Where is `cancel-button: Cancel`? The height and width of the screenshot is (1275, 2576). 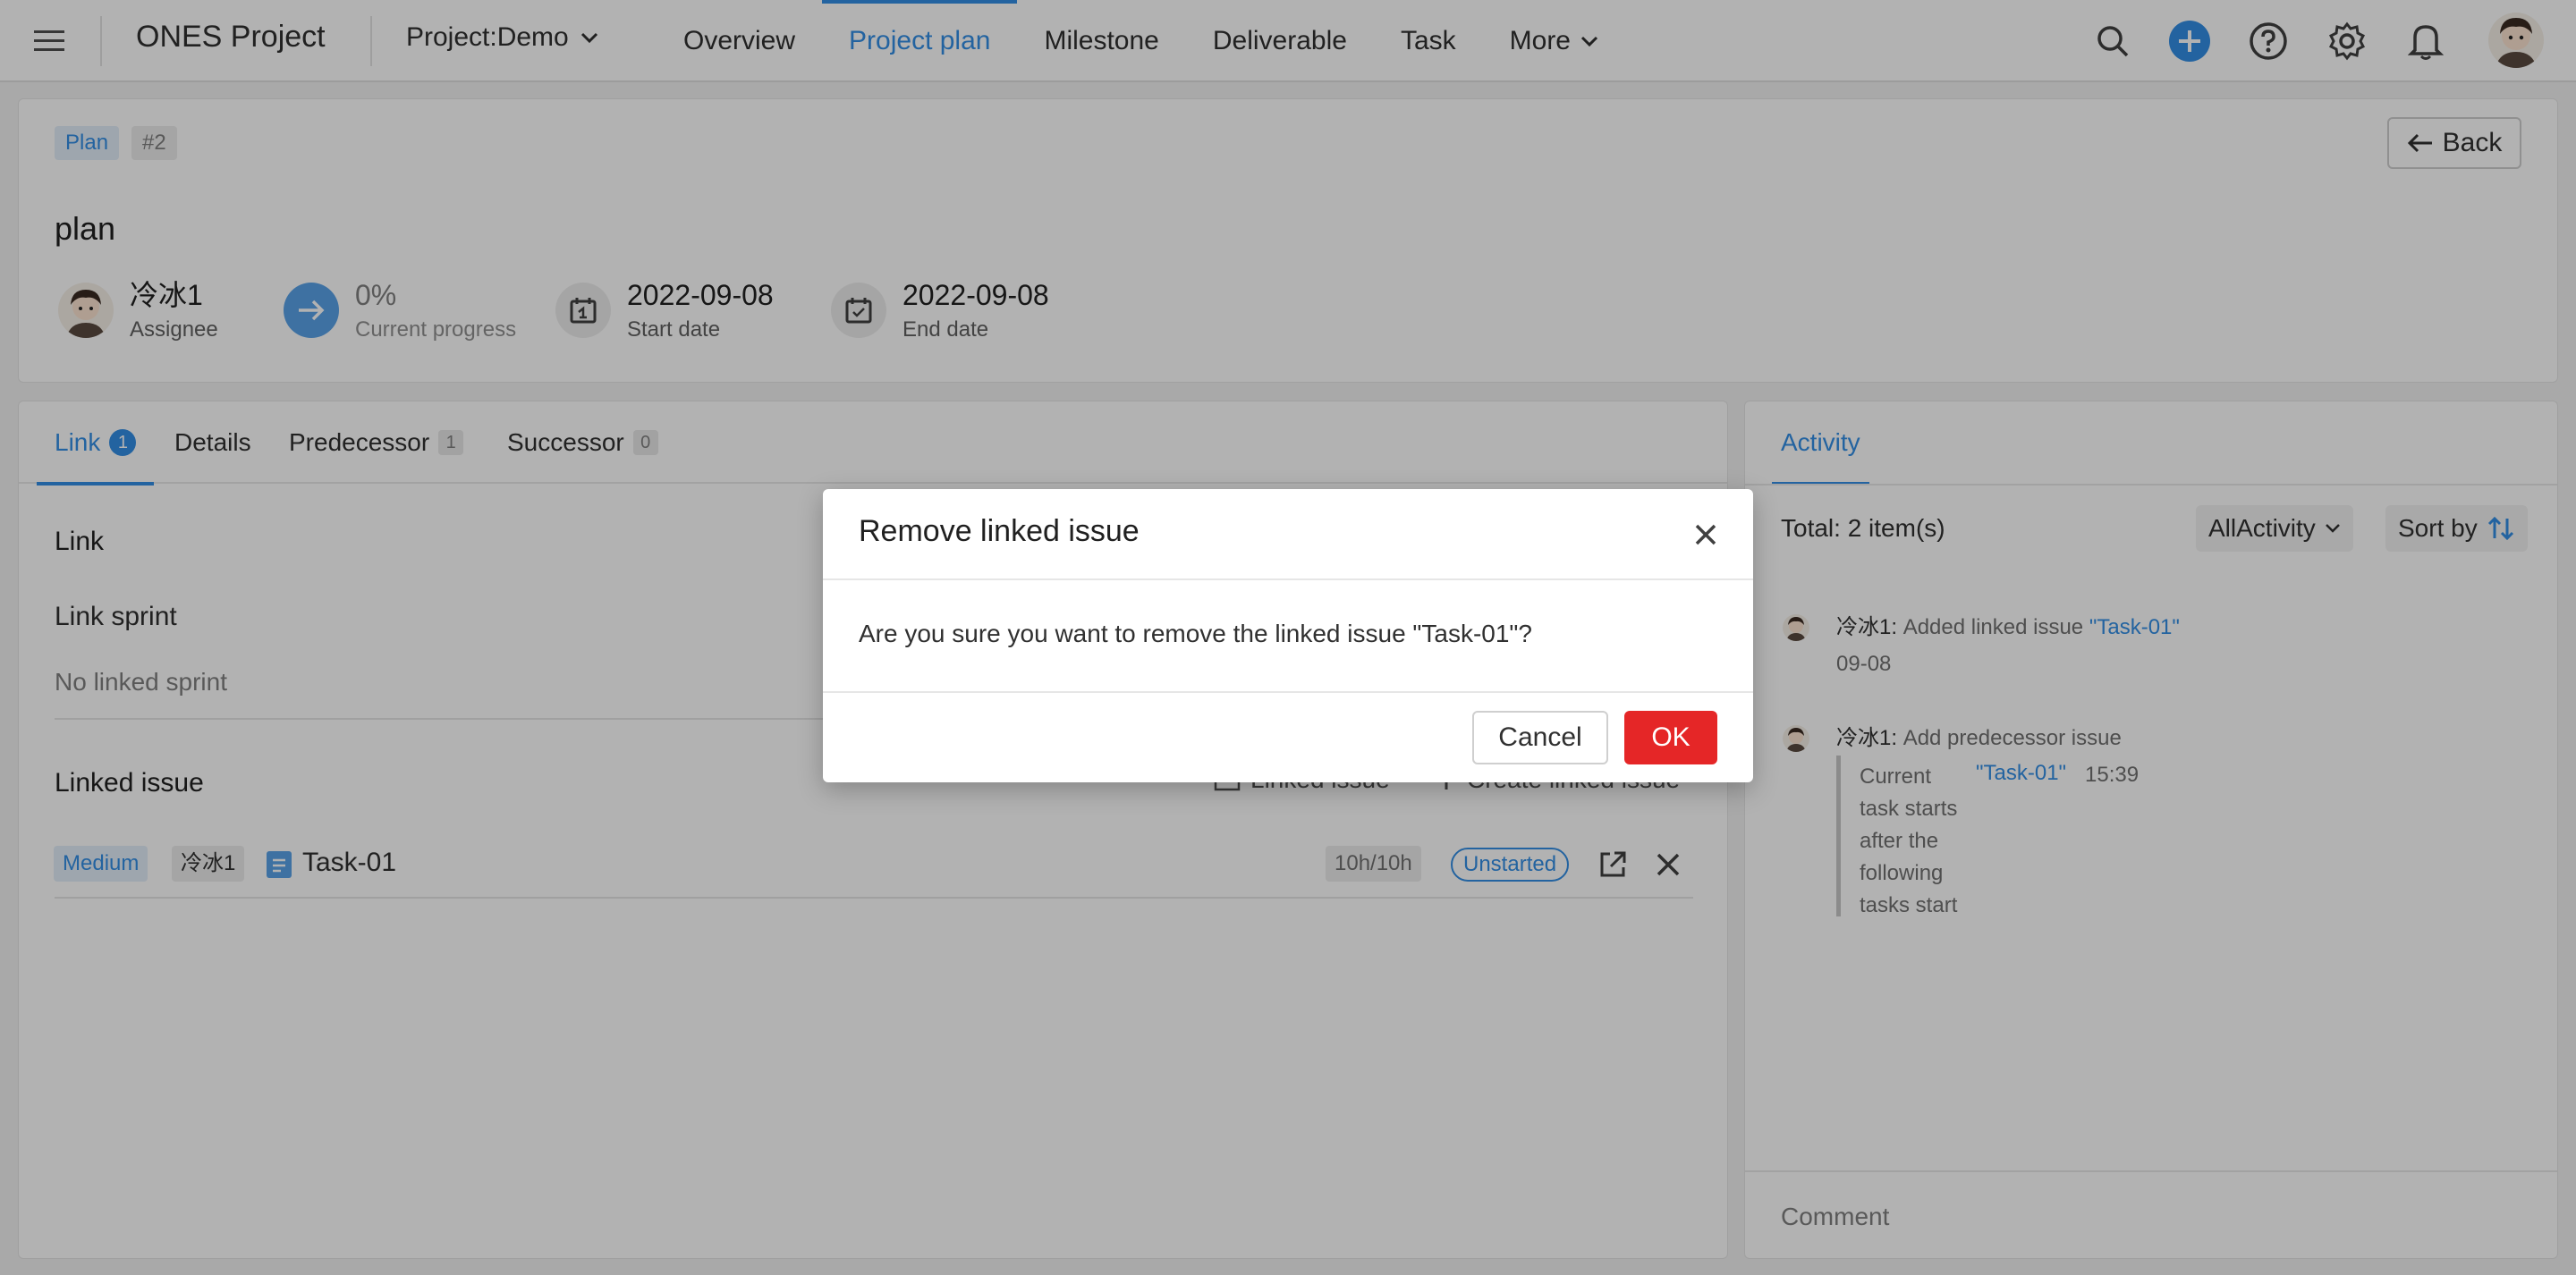
cancel-button: Cancel is located at coordinates (1540, 737).